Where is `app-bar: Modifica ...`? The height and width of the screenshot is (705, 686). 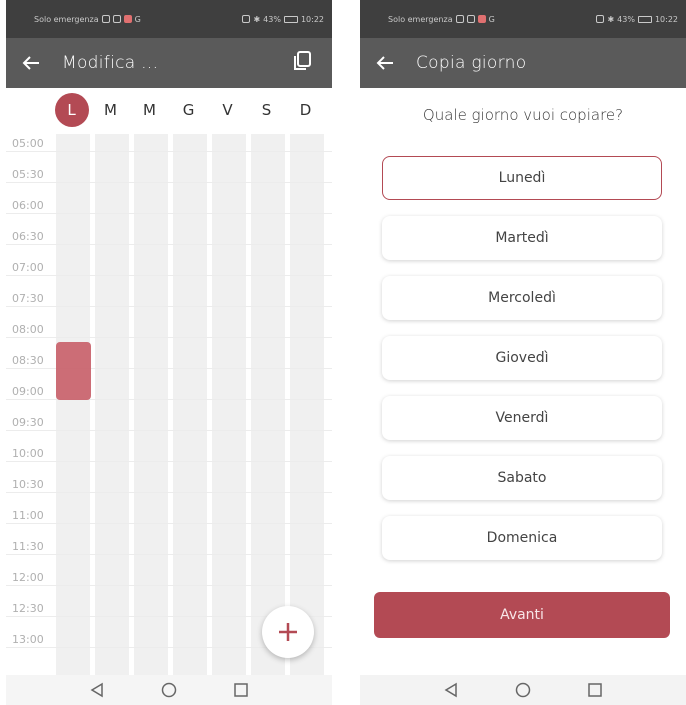 app-bar: Modifica ... is located at coordinates (169, 63).